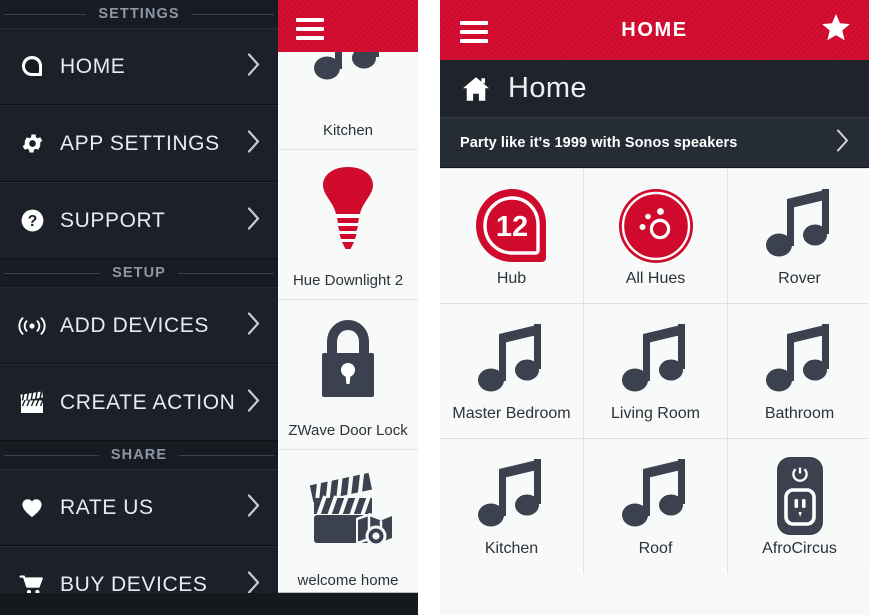 The height and width of the screenshot is (615, 869). What do you see at coordinates (800, 496) in the screenshot?
I see `smart-plug-icon` at bounding box center [800, 496].